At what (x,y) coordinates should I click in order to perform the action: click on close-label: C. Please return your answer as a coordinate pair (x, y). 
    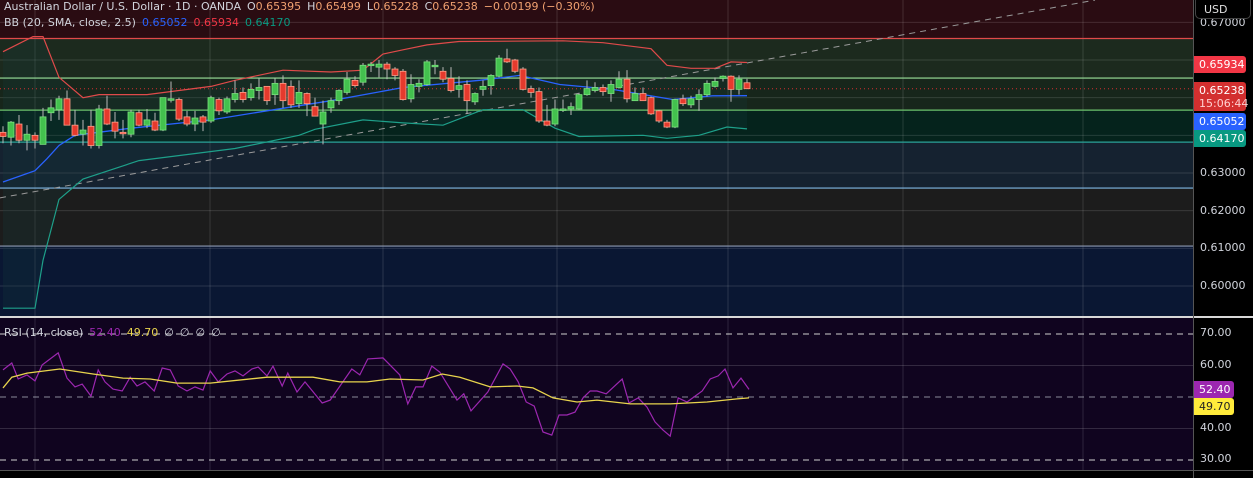
    Looking at the image, I should click on (428, 6).